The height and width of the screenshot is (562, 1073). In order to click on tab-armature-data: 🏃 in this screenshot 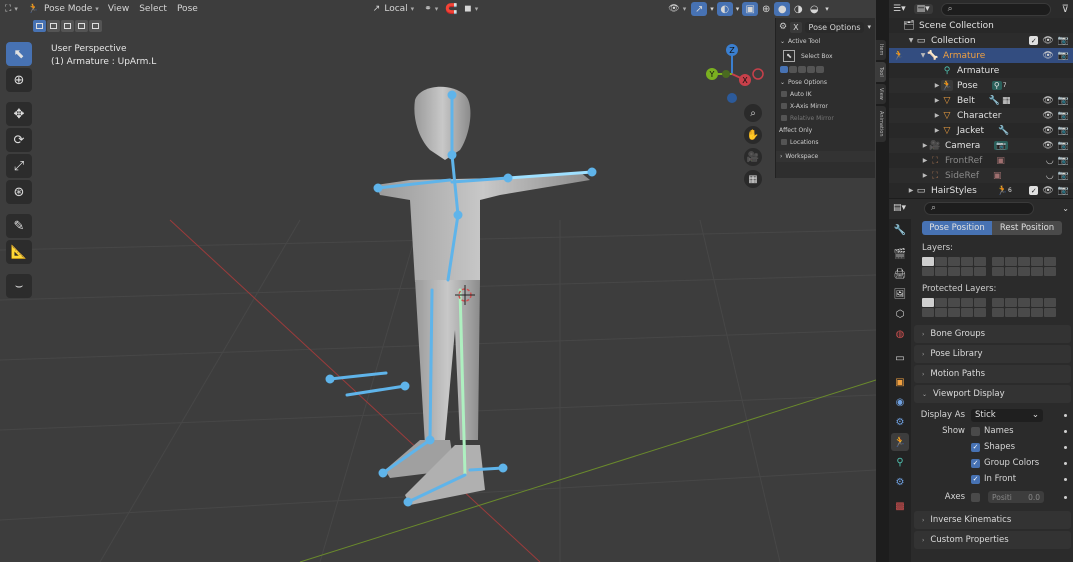, I will do `click(900, 442)`.